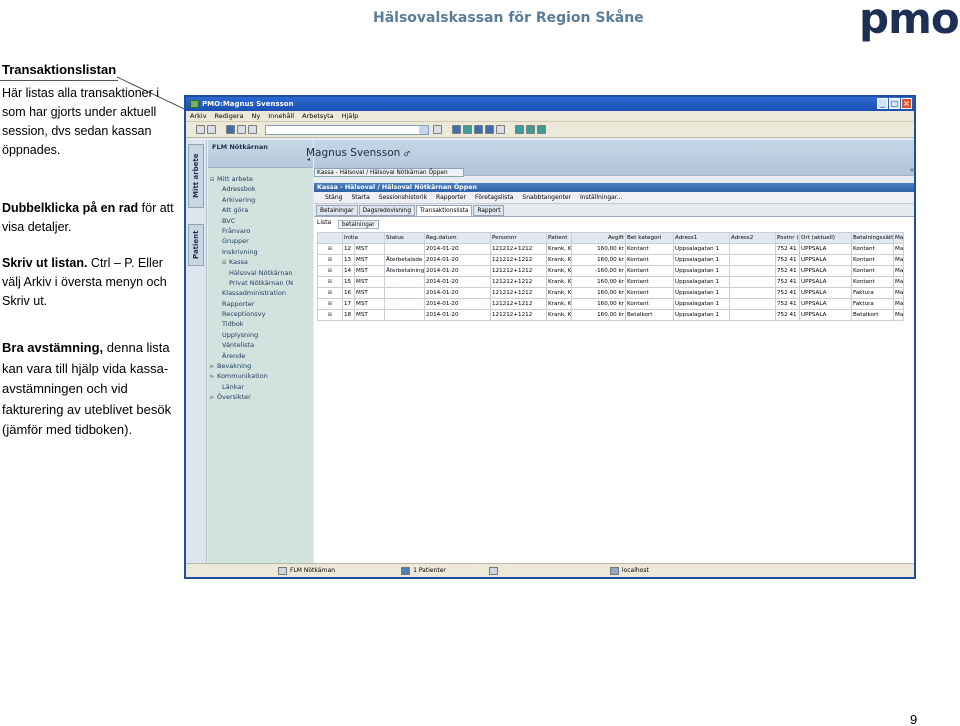 The height and width of the screenshot is (726, 960). I want to click on column-header, so click(330, 238).